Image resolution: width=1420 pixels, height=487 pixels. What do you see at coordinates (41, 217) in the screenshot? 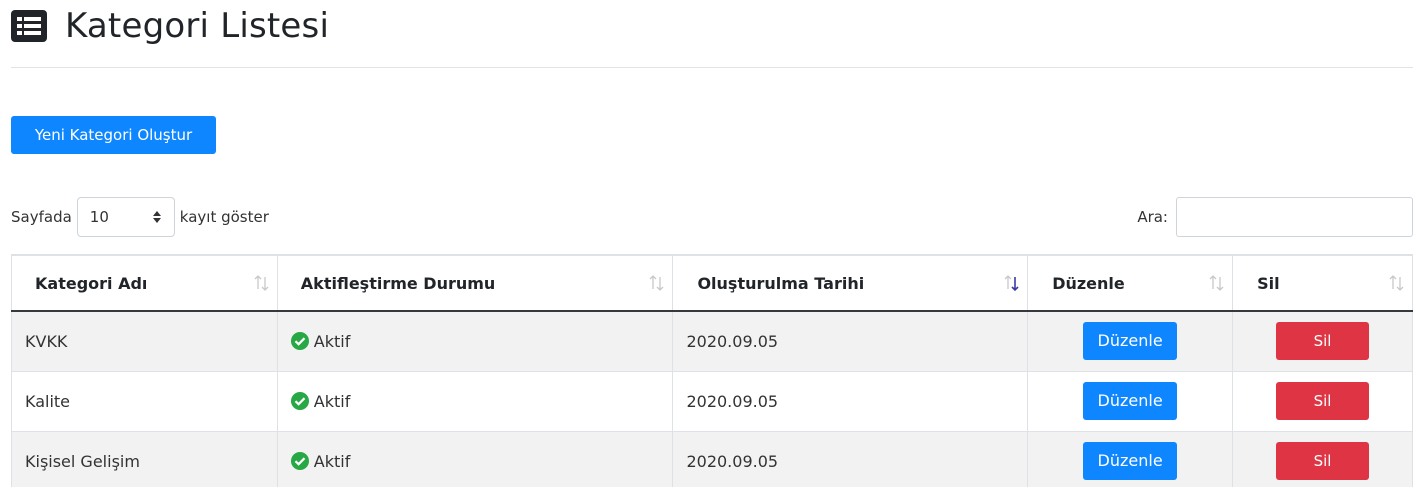
I see `length-prefix-label: Sayfada` at bounding box center [41, 217].